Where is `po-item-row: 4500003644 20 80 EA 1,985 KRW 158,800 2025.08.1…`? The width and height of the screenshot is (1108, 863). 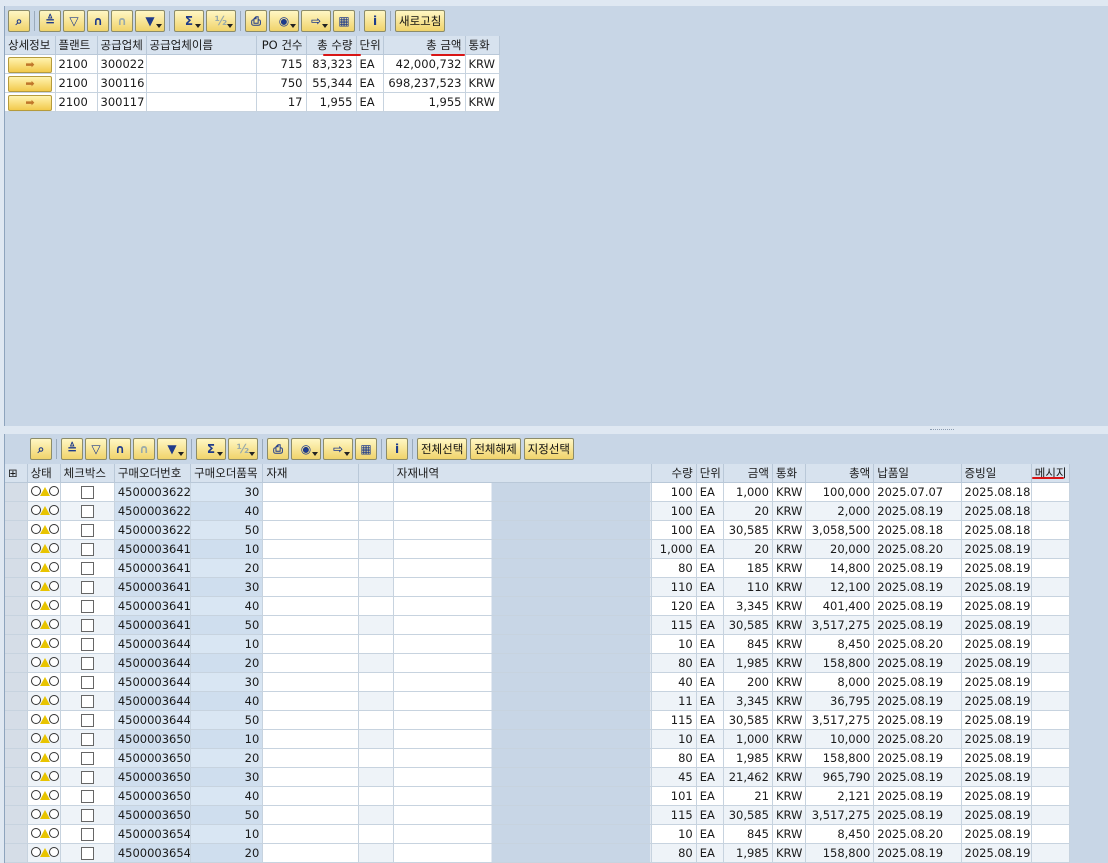
po-item-row: 4500003644 20 80 EA 1,985 KRW 158,800 2025.08.1… is located at coordinates (538, 663).